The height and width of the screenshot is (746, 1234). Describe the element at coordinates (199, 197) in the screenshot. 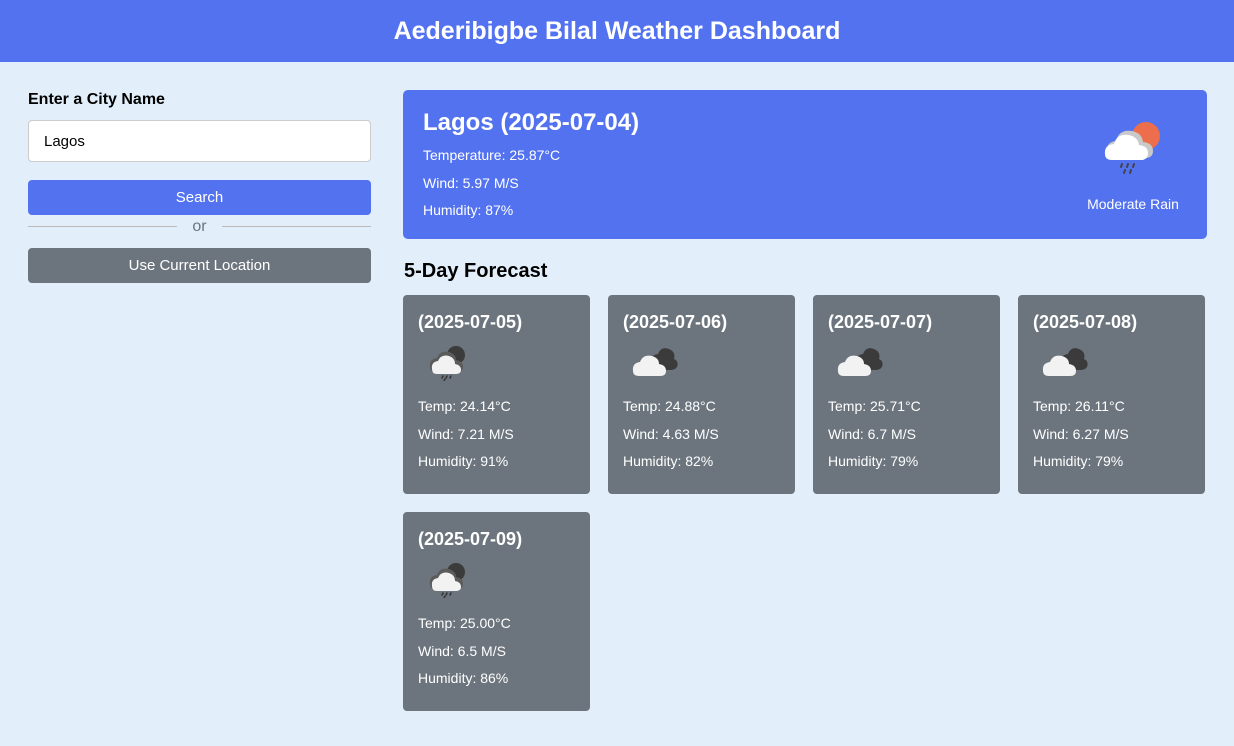

I see `search-button: Search` at that location.